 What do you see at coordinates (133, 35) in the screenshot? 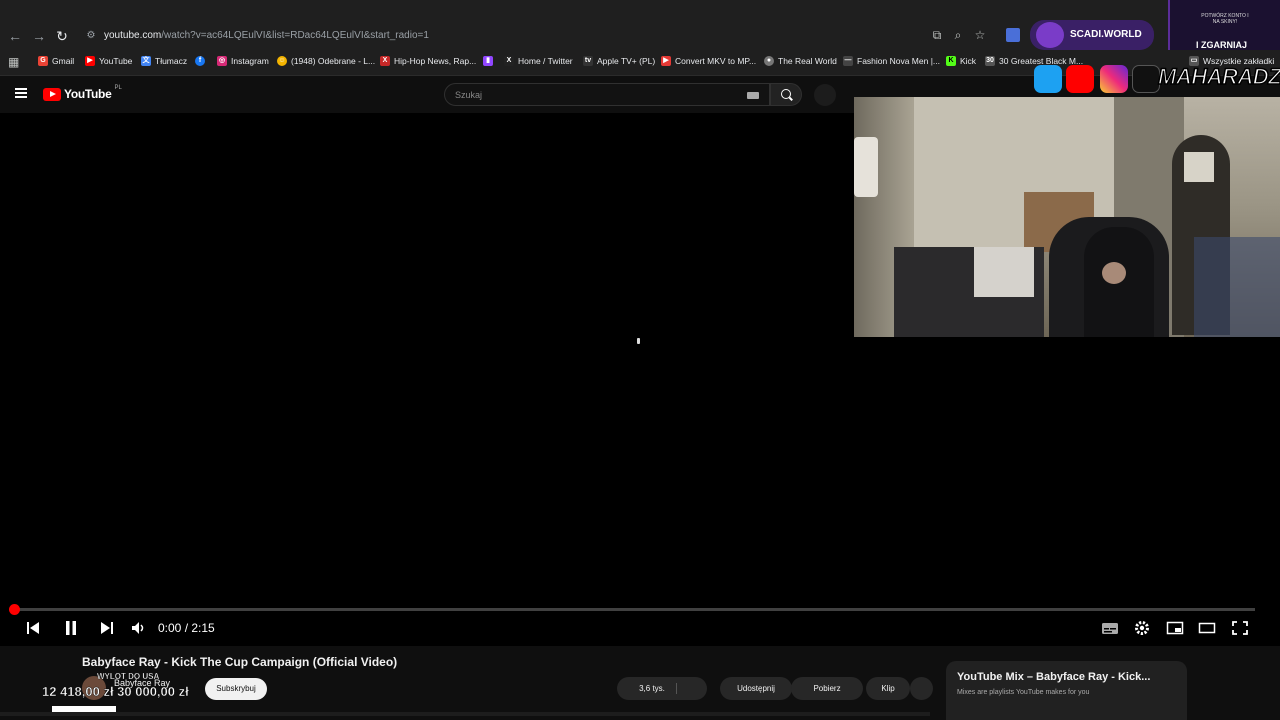
I see `url-host: youtube.com` at bounding box center [133, 35].